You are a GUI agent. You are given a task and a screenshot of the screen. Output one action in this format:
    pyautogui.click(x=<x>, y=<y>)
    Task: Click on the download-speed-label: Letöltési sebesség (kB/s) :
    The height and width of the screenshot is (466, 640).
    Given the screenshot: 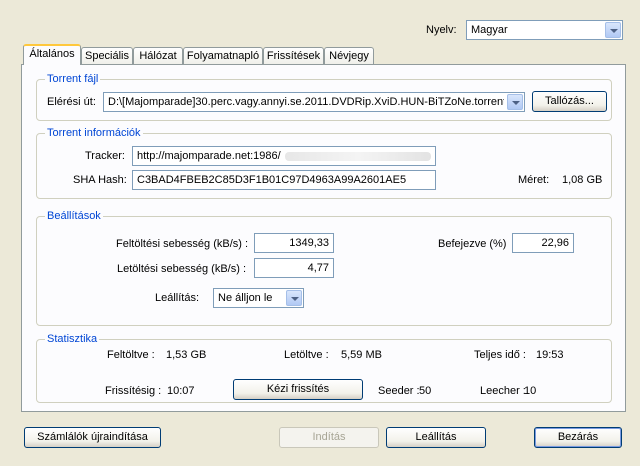 What is the action you would take?
    pyautogui.click(x=182, y=269)
    